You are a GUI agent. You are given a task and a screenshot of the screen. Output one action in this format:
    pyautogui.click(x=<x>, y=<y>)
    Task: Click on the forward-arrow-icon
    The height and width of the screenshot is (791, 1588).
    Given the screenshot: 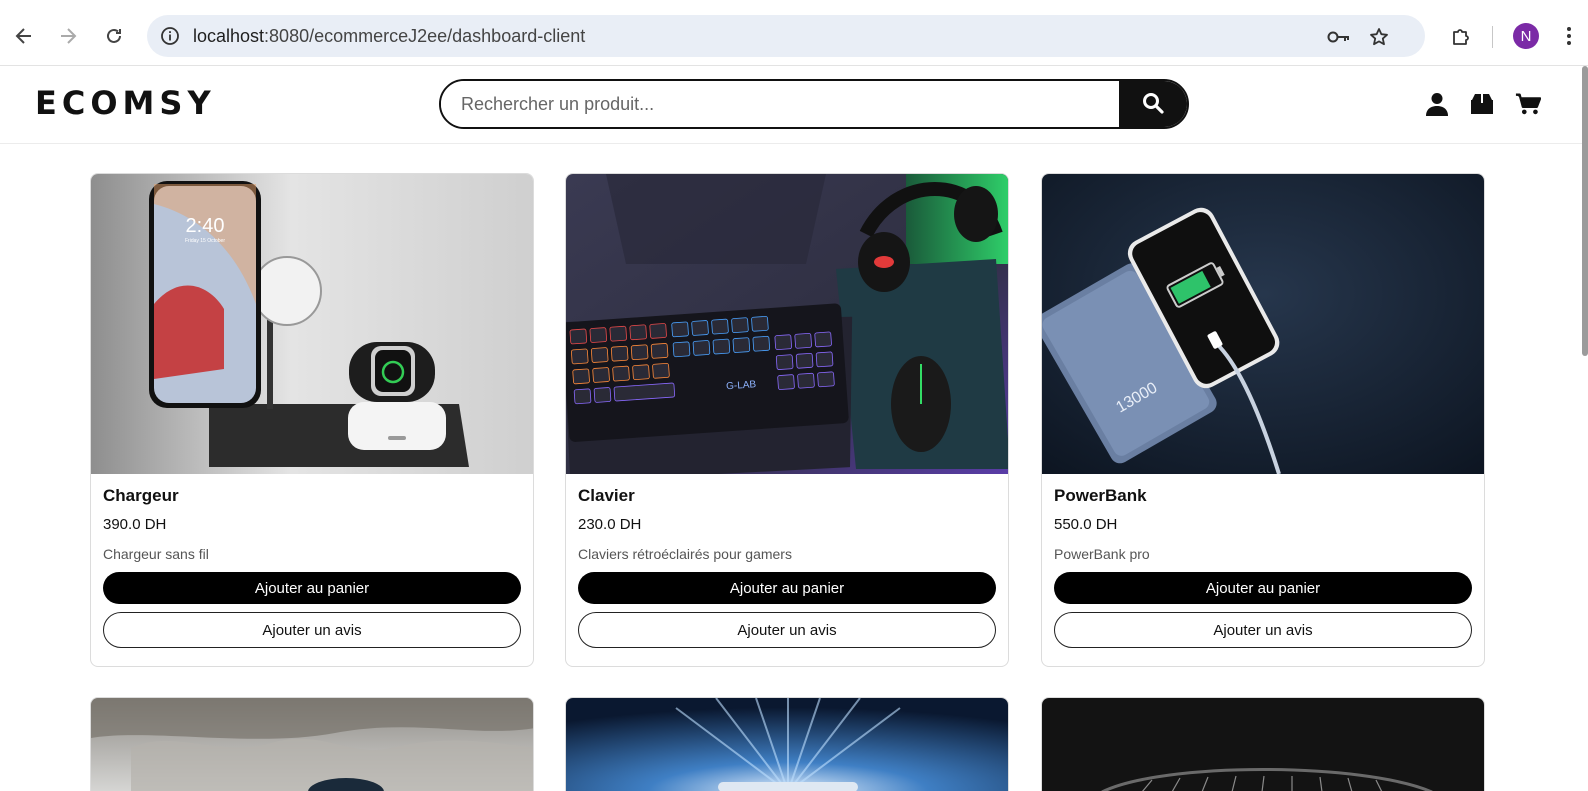 What is the action you would take?
    pyautogui.click(x=68, y=36)
    